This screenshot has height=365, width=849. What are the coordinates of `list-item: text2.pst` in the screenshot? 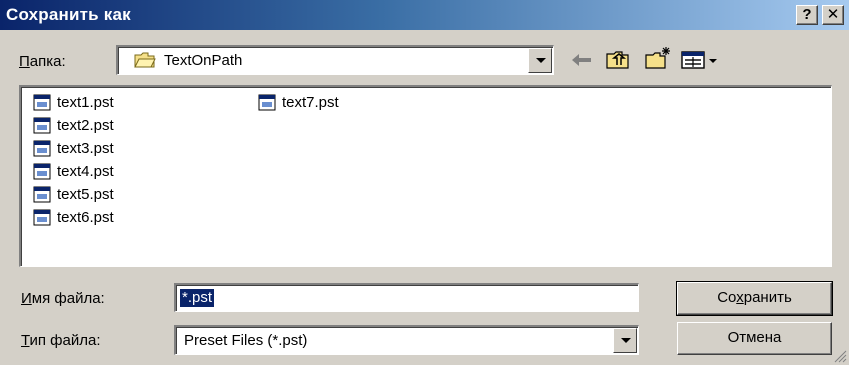 It's located at (73, 125).